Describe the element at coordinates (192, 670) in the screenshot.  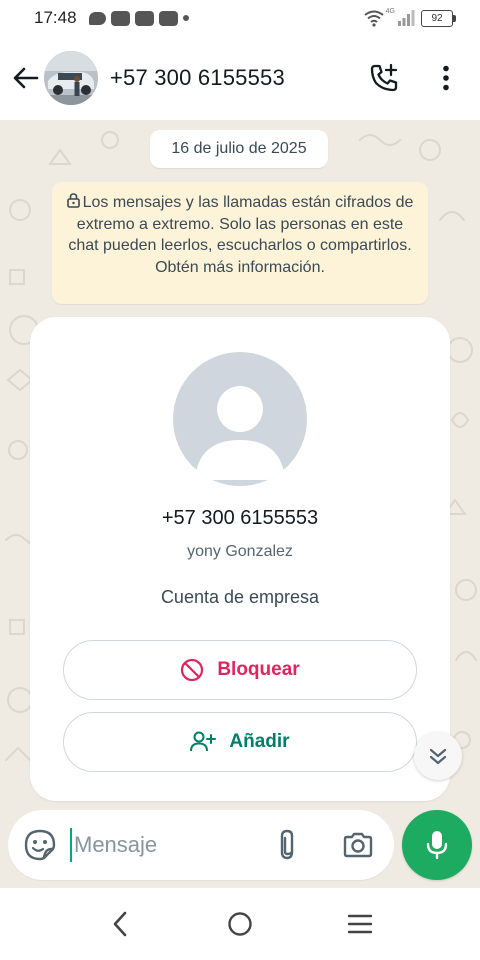
I see `block-icon` at that location.